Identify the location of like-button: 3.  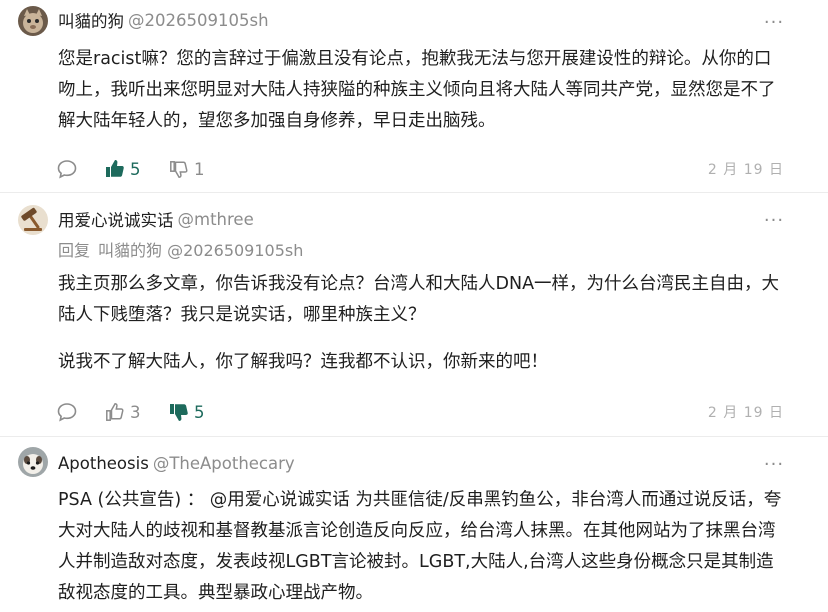
(136, 412).